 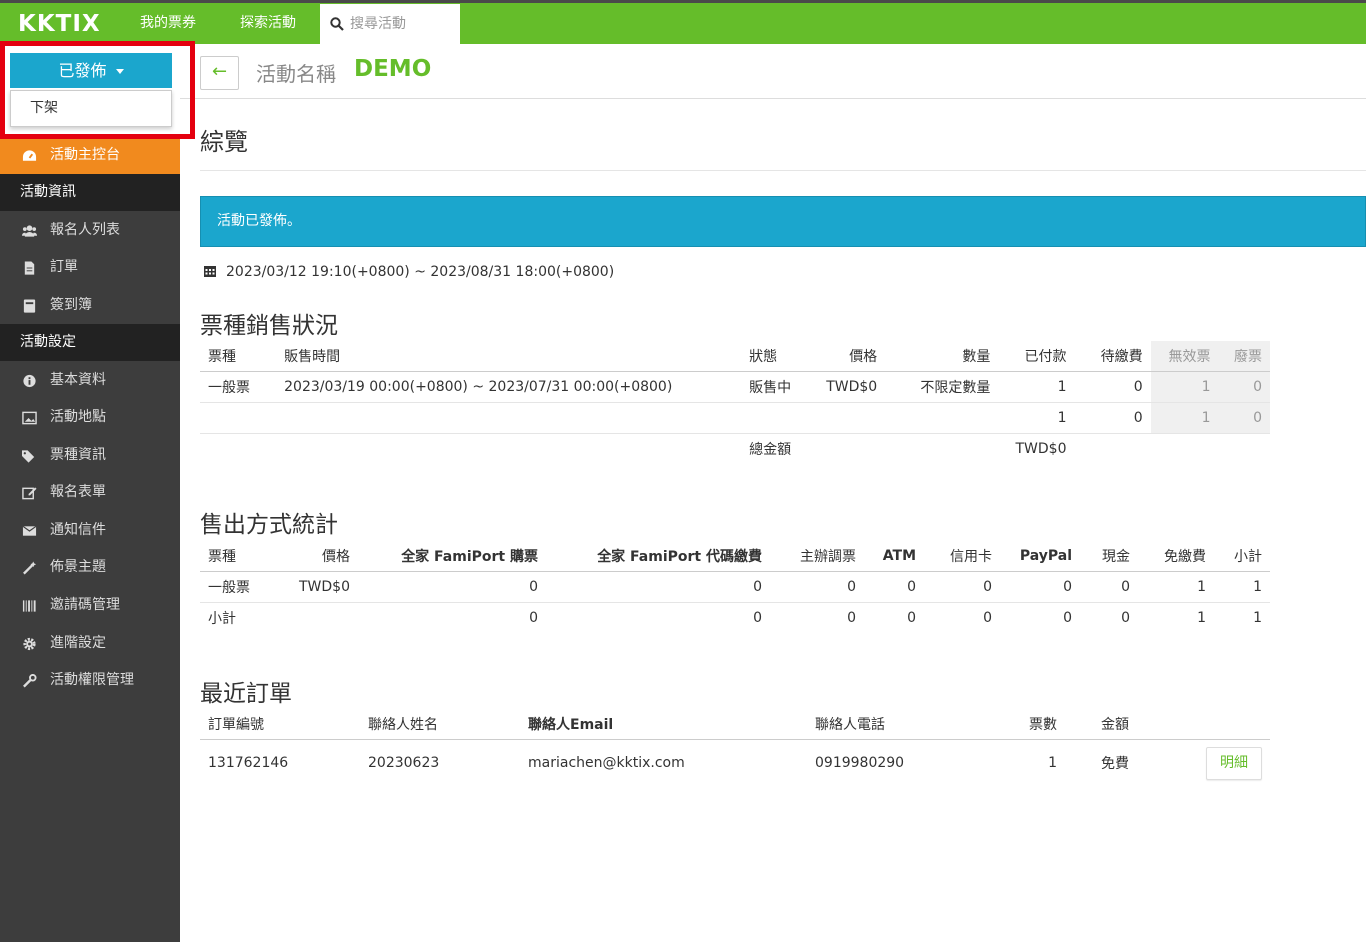 What do you see at coordinates (85, 155) in the screenshot?
I see `sidebar-item-label: 活動主控台` at bounding box center [85, 155].